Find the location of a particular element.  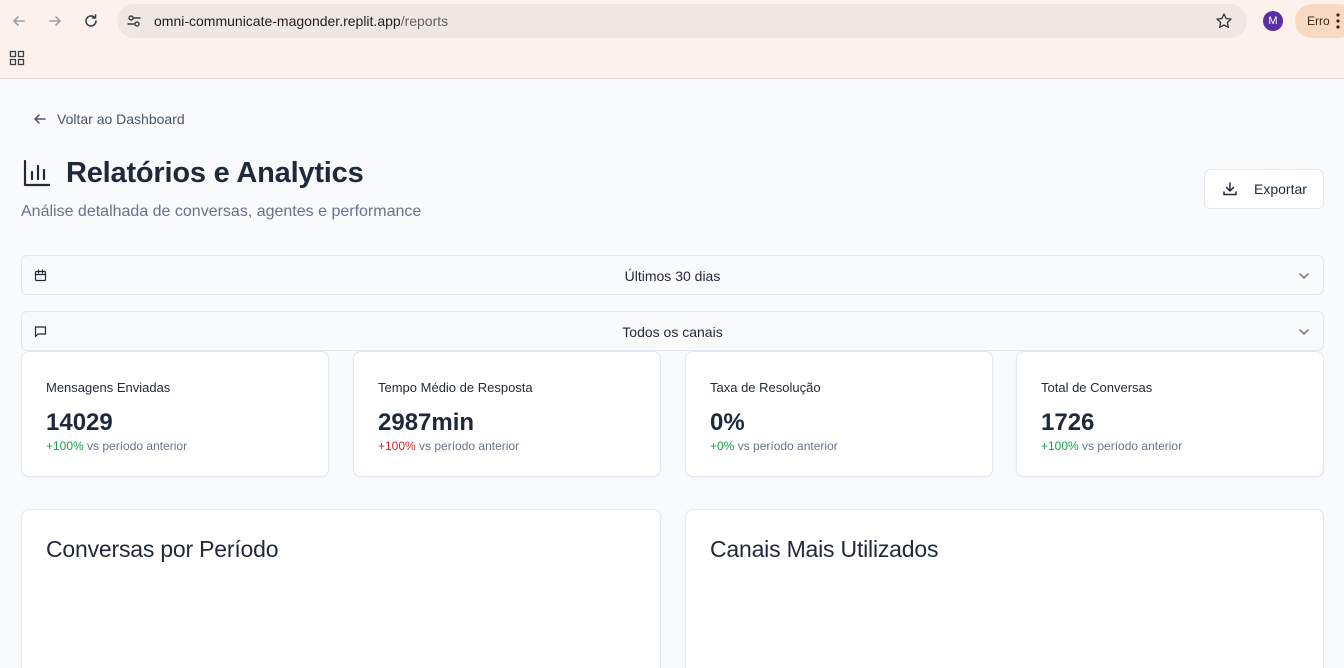

channel-select: Todos os canais is located at coordinates (672, 331).